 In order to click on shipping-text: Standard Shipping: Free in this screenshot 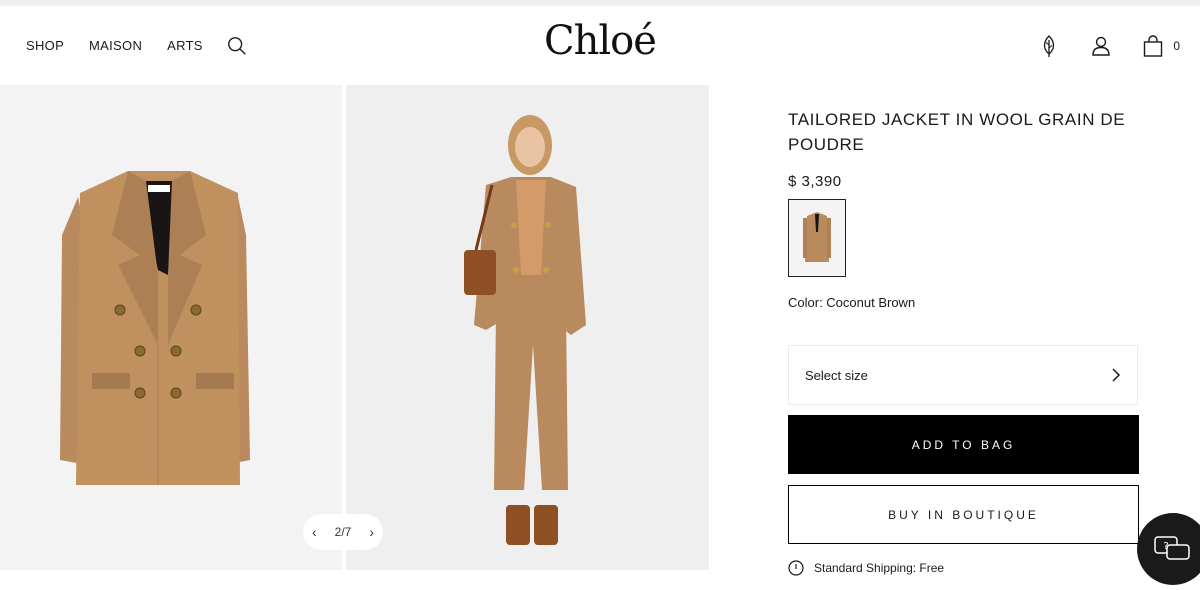, I will do `click(879, 568)`.